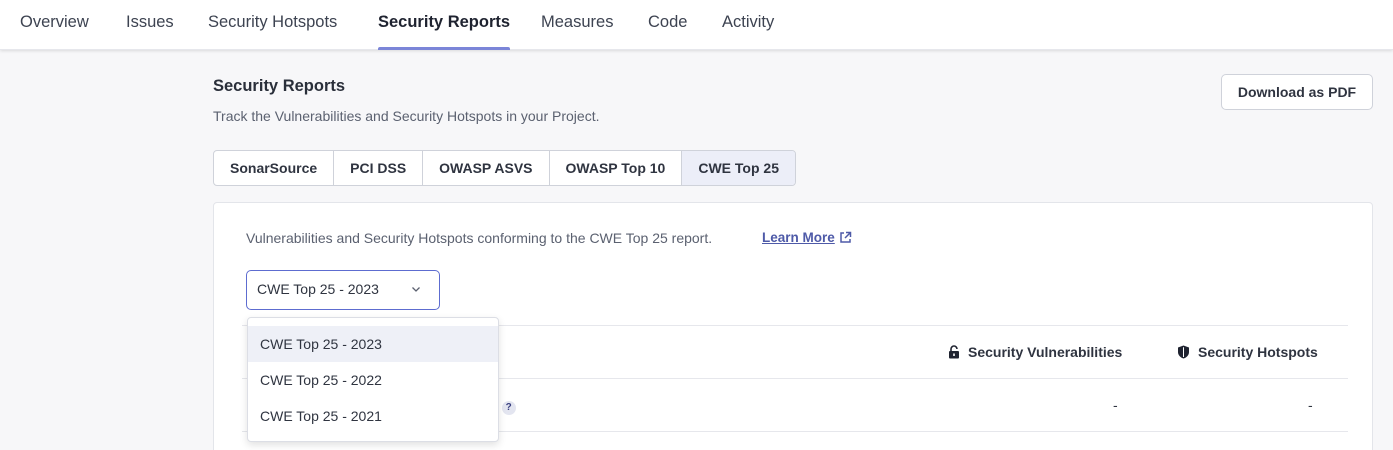  I want to click on learn-more-label: Learn More, so click(798, 237).